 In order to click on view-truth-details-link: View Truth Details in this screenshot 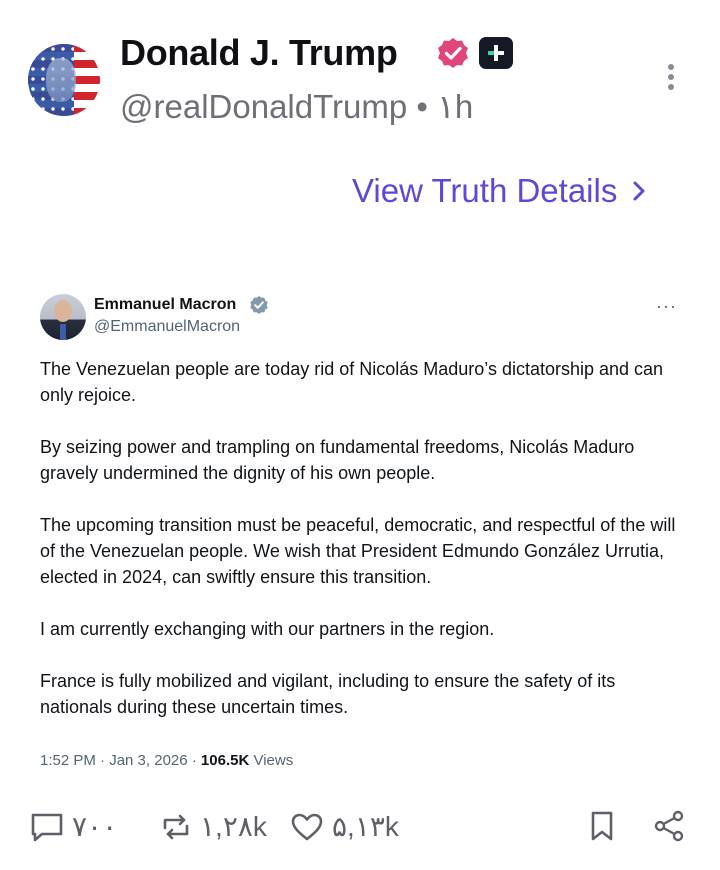, I will do `click(499, 191)`.